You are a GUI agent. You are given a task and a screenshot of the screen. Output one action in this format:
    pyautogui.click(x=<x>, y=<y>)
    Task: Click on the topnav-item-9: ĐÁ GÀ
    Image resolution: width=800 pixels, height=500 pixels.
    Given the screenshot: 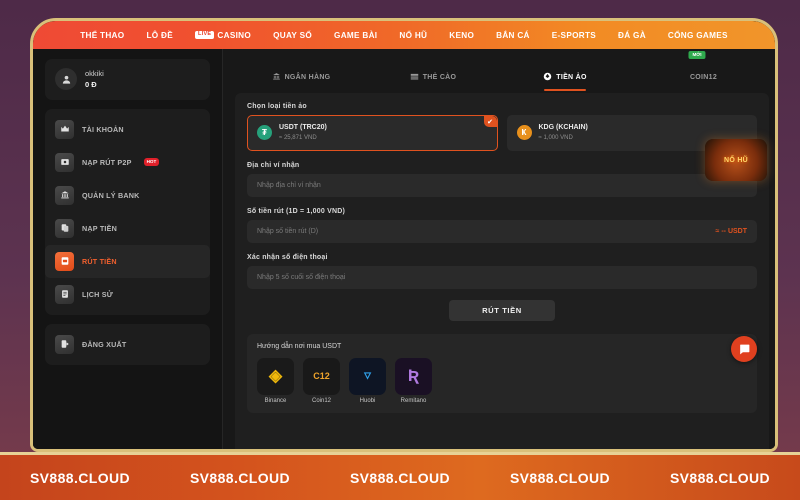 What is the action you would take?
    pyautogui.click(x=632, y=35)
    